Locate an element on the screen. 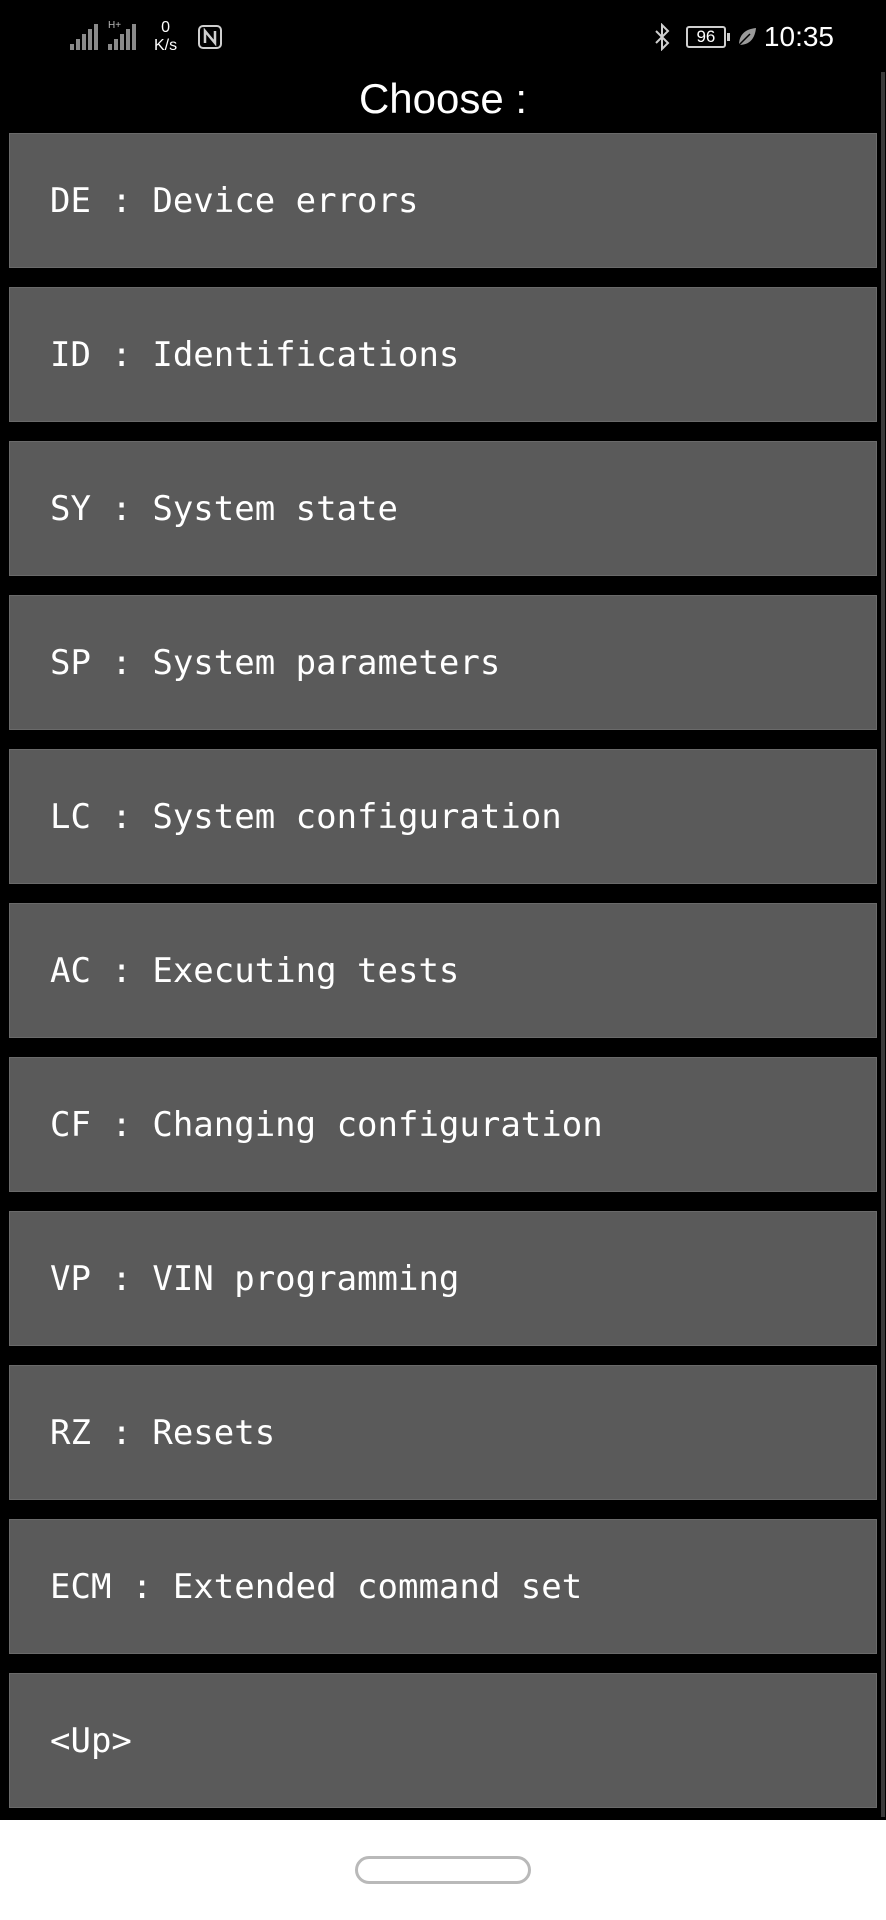  status-bar-right: 96 10:35 is located at coordinates (743, 37).